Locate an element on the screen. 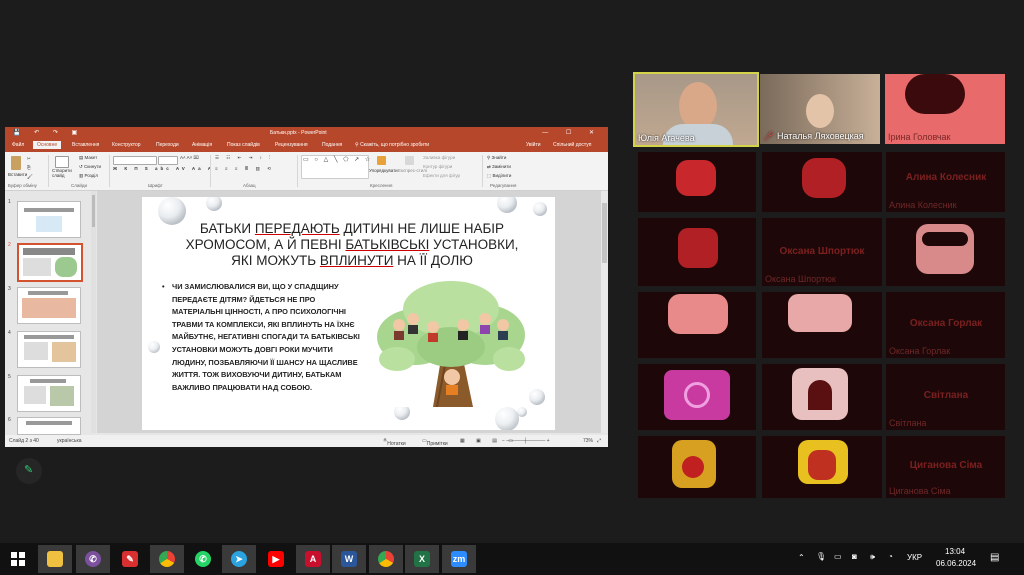  sign-in-link: Увійти is located at coordinates (533, 145).